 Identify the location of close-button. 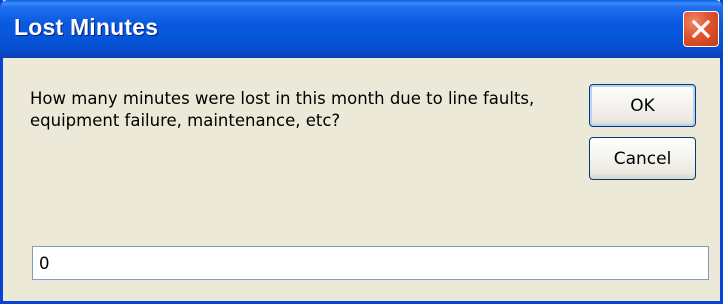
(701, 29).